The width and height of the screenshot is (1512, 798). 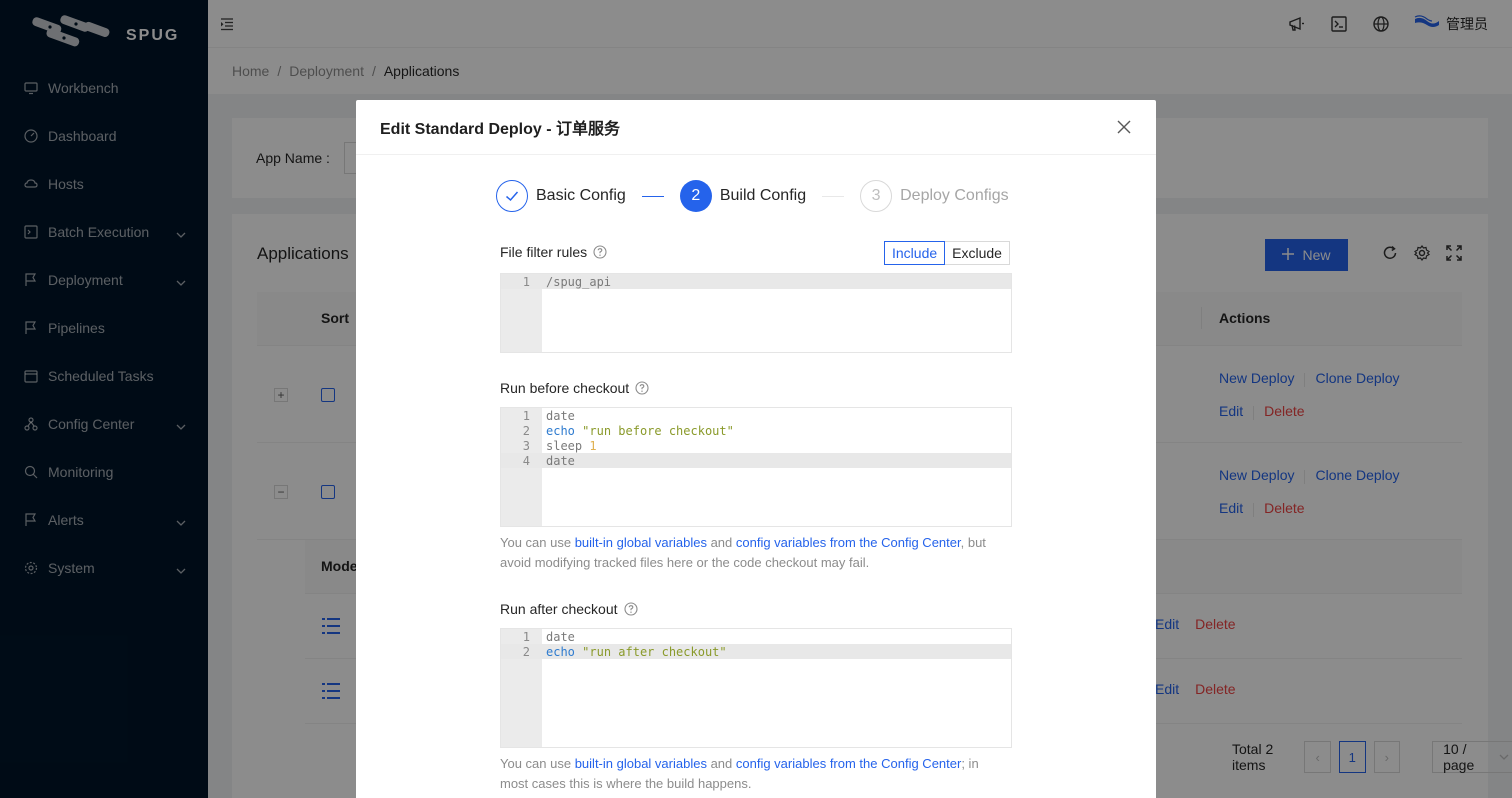 I want to click on step-build-config: 2 Build Config, so click(x=743, y=196).